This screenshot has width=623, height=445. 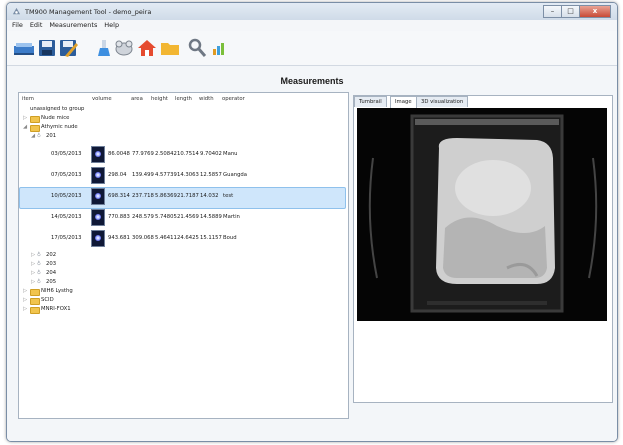 I want to click on width-value: 15.1157, so click(x=211, y=238).